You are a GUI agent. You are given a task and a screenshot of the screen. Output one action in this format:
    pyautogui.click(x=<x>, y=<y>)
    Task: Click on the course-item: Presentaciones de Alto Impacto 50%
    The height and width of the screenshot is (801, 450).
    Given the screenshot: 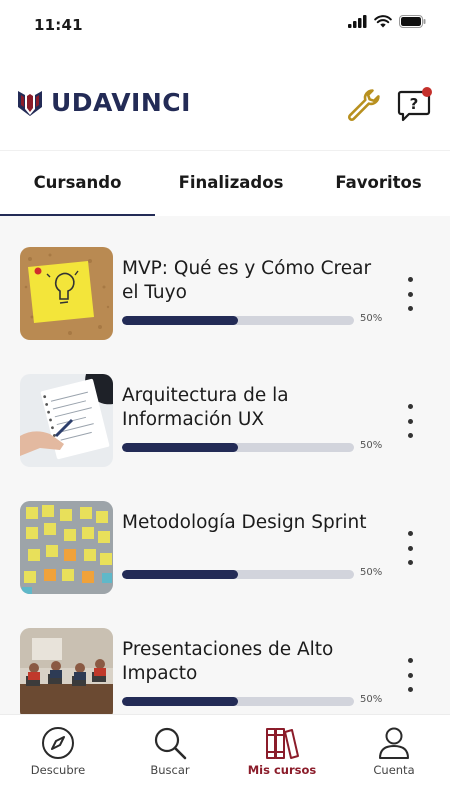 What is the action you would take?
    pyautogui.click(x=225, y=671)
    